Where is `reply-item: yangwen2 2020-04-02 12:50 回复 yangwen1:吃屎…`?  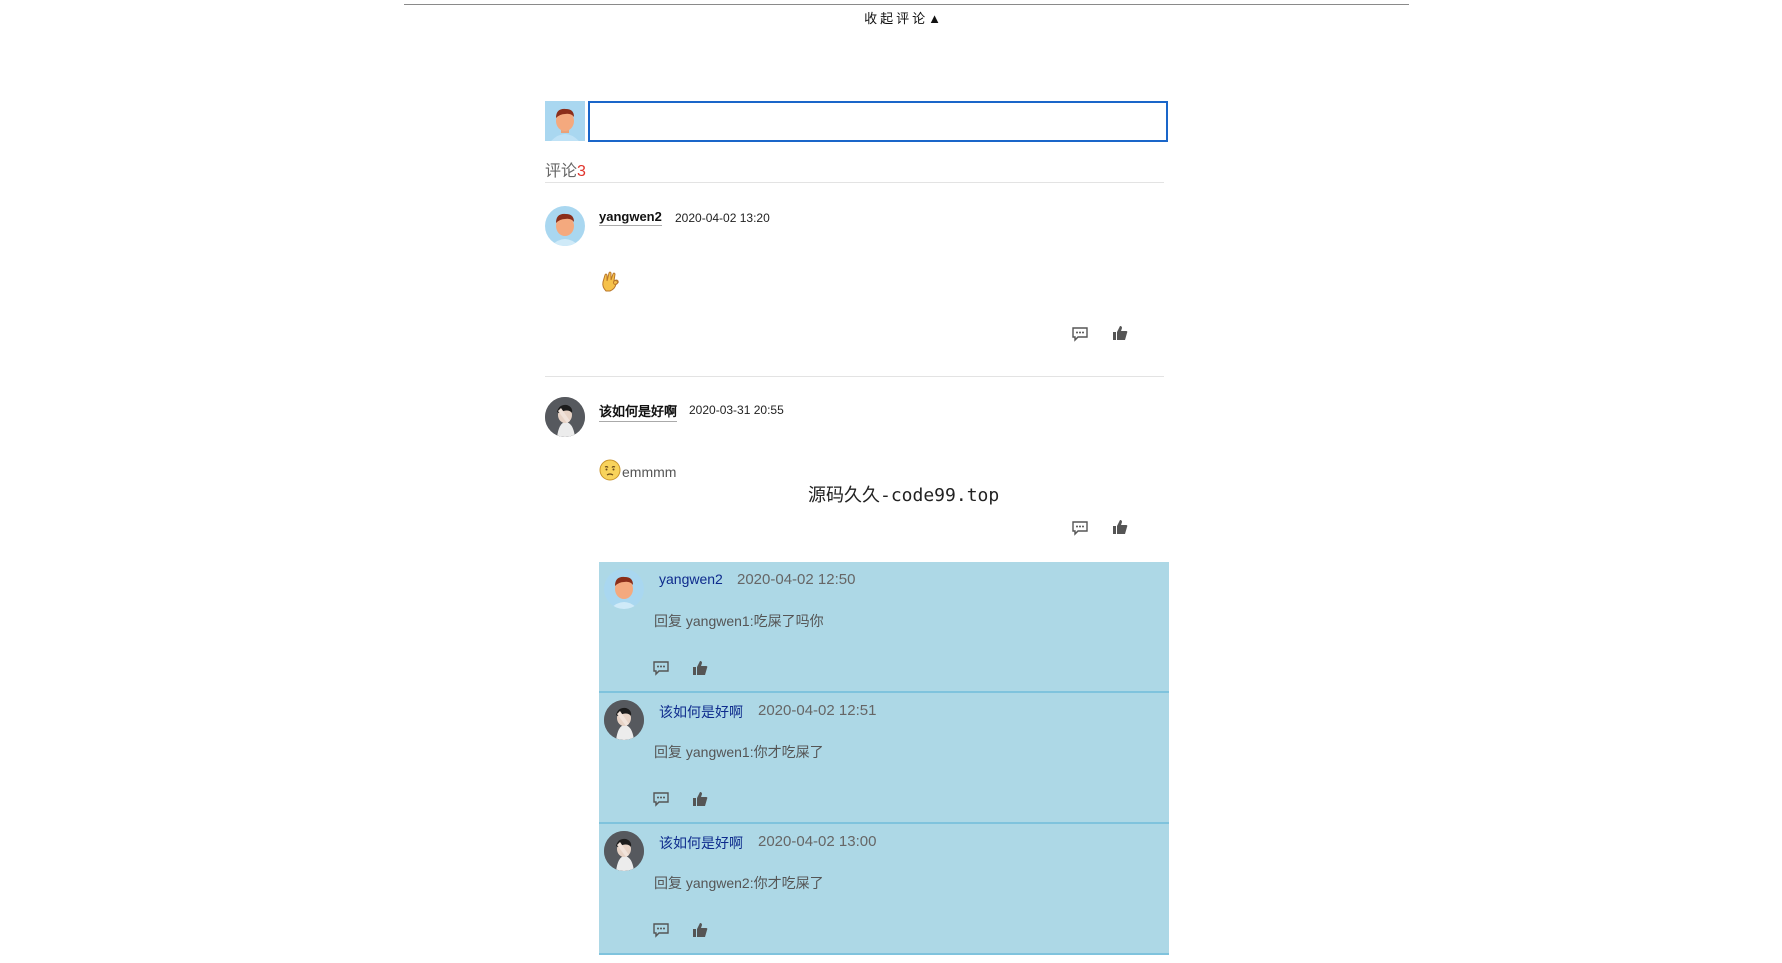
reply-item: yangwen2 2020-04-02 12:50 回复 yangwen1:吃屎… is located at coordinates (884, 627).